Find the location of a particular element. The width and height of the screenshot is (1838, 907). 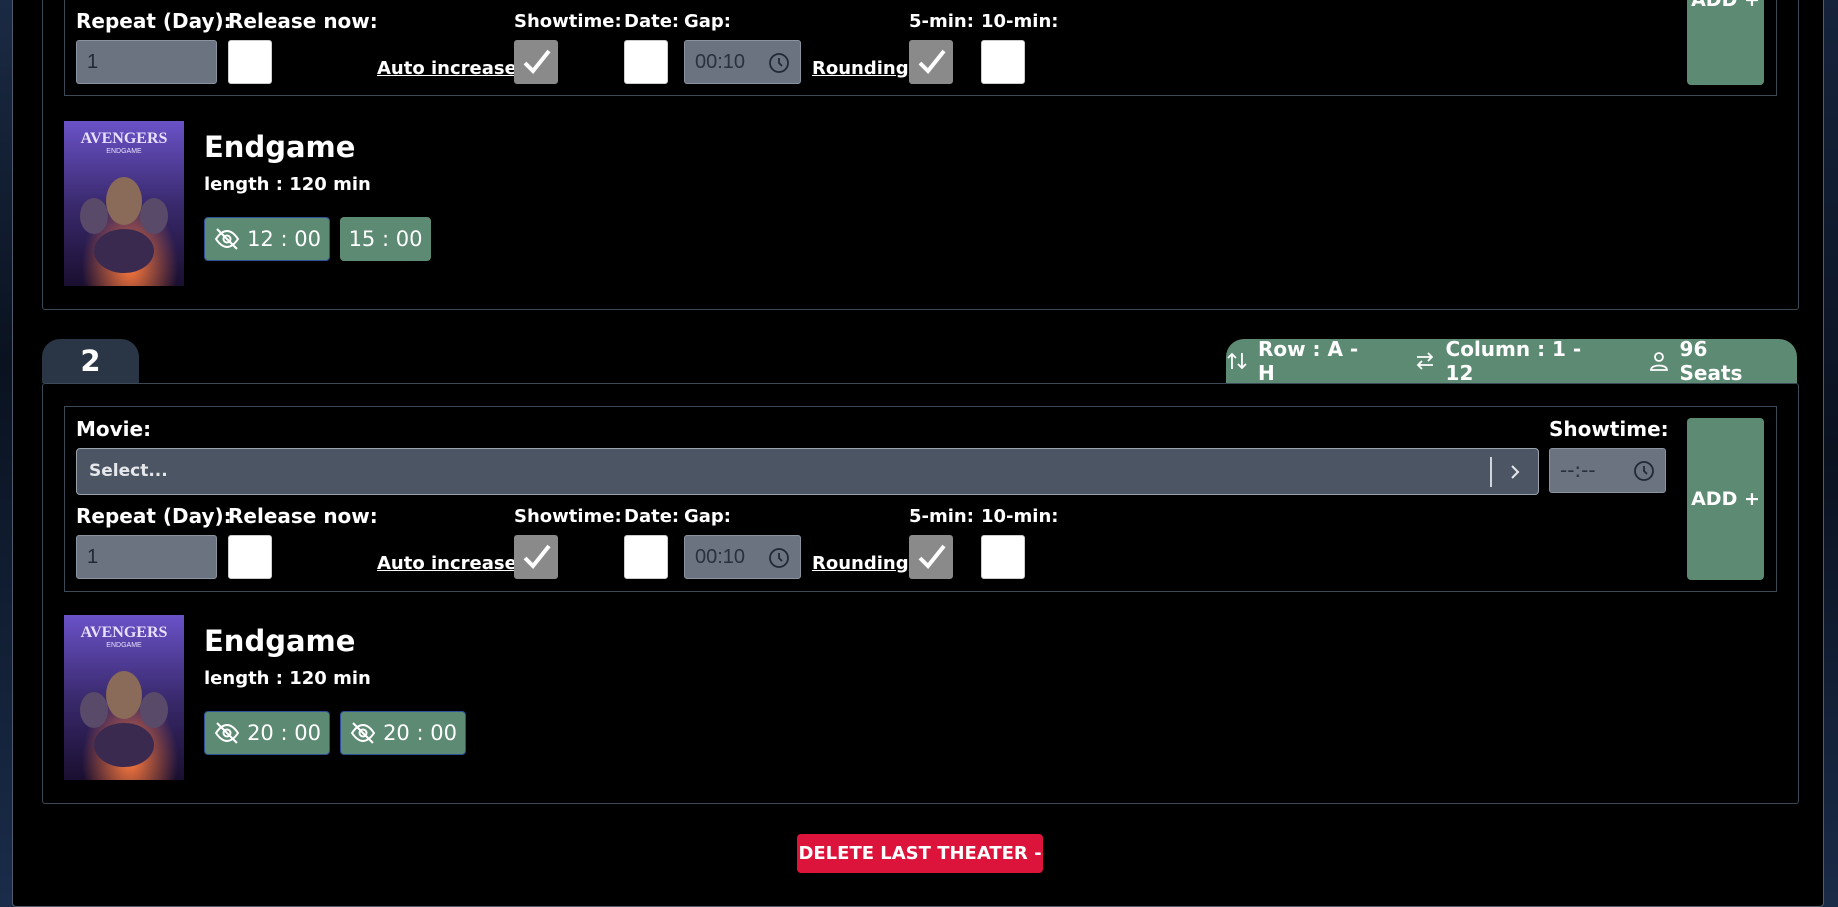

user-icon is located at coordinates (1658, 361).